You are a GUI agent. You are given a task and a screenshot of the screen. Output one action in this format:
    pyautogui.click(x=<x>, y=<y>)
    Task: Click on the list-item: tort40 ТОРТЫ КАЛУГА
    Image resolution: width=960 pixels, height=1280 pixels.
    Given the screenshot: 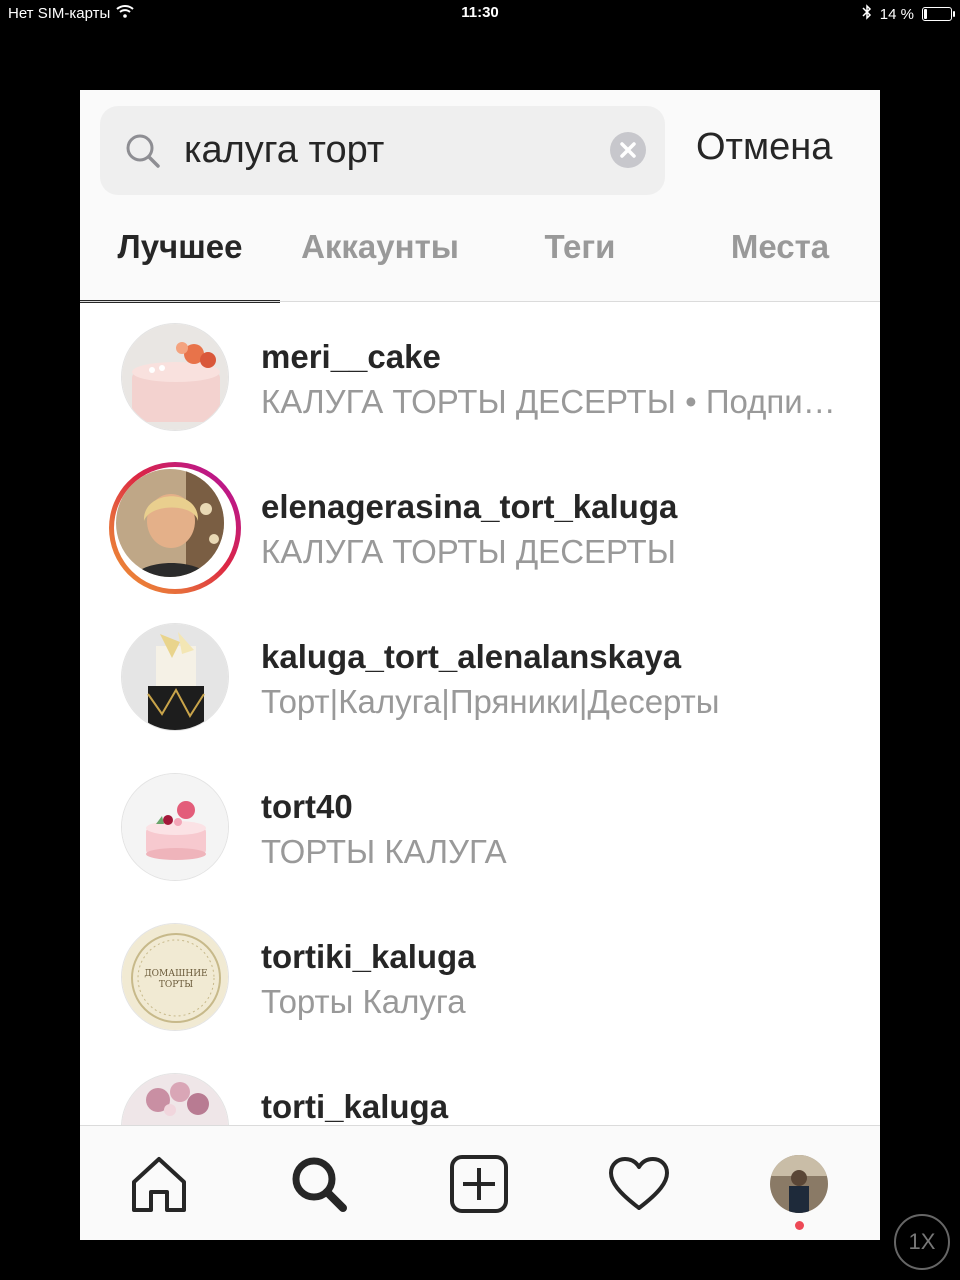 What is the action you would take?
    pyautogui.click(x=480, y=828)
    